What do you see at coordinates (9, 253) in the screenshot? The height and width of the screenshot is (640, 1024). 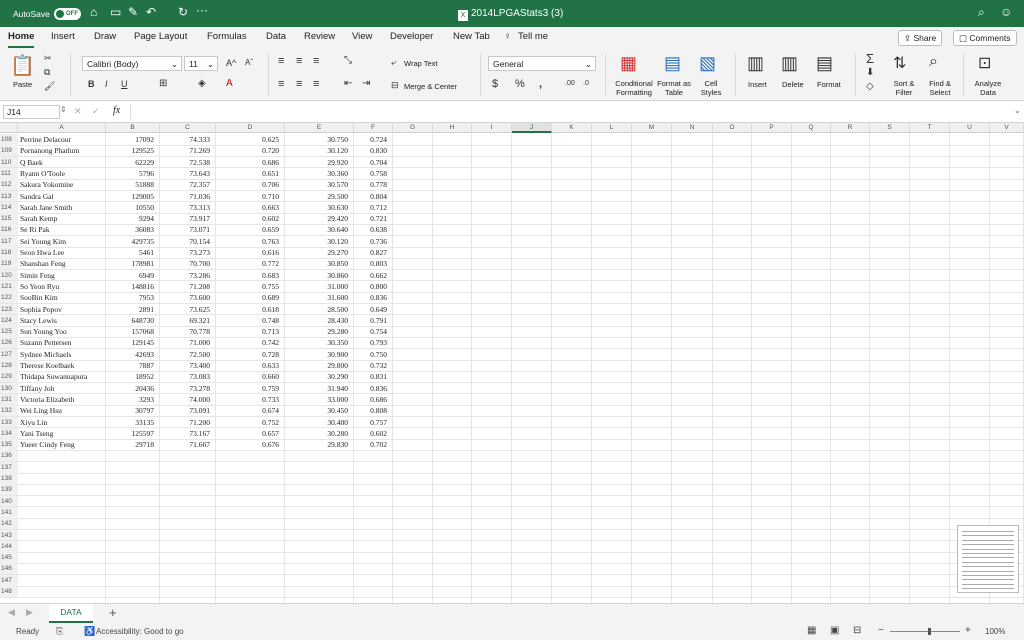 I see `row-header: 118` at bounding box center [9, 253].